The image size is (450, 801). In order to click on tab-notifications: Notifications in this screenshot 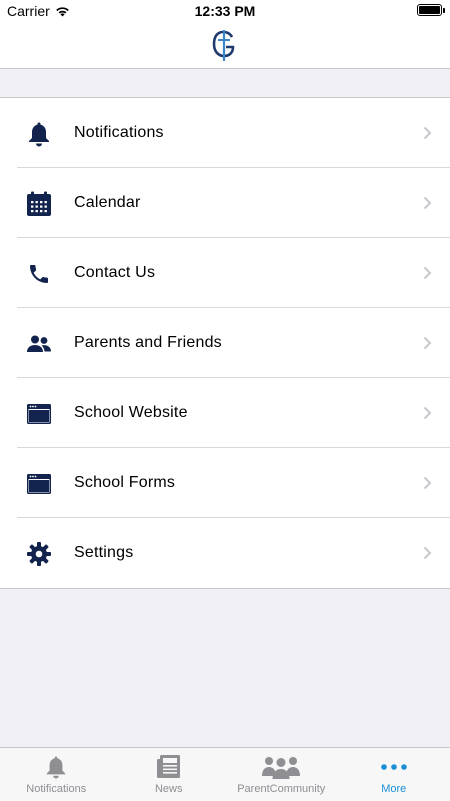, I will do `click(56, 774)`.